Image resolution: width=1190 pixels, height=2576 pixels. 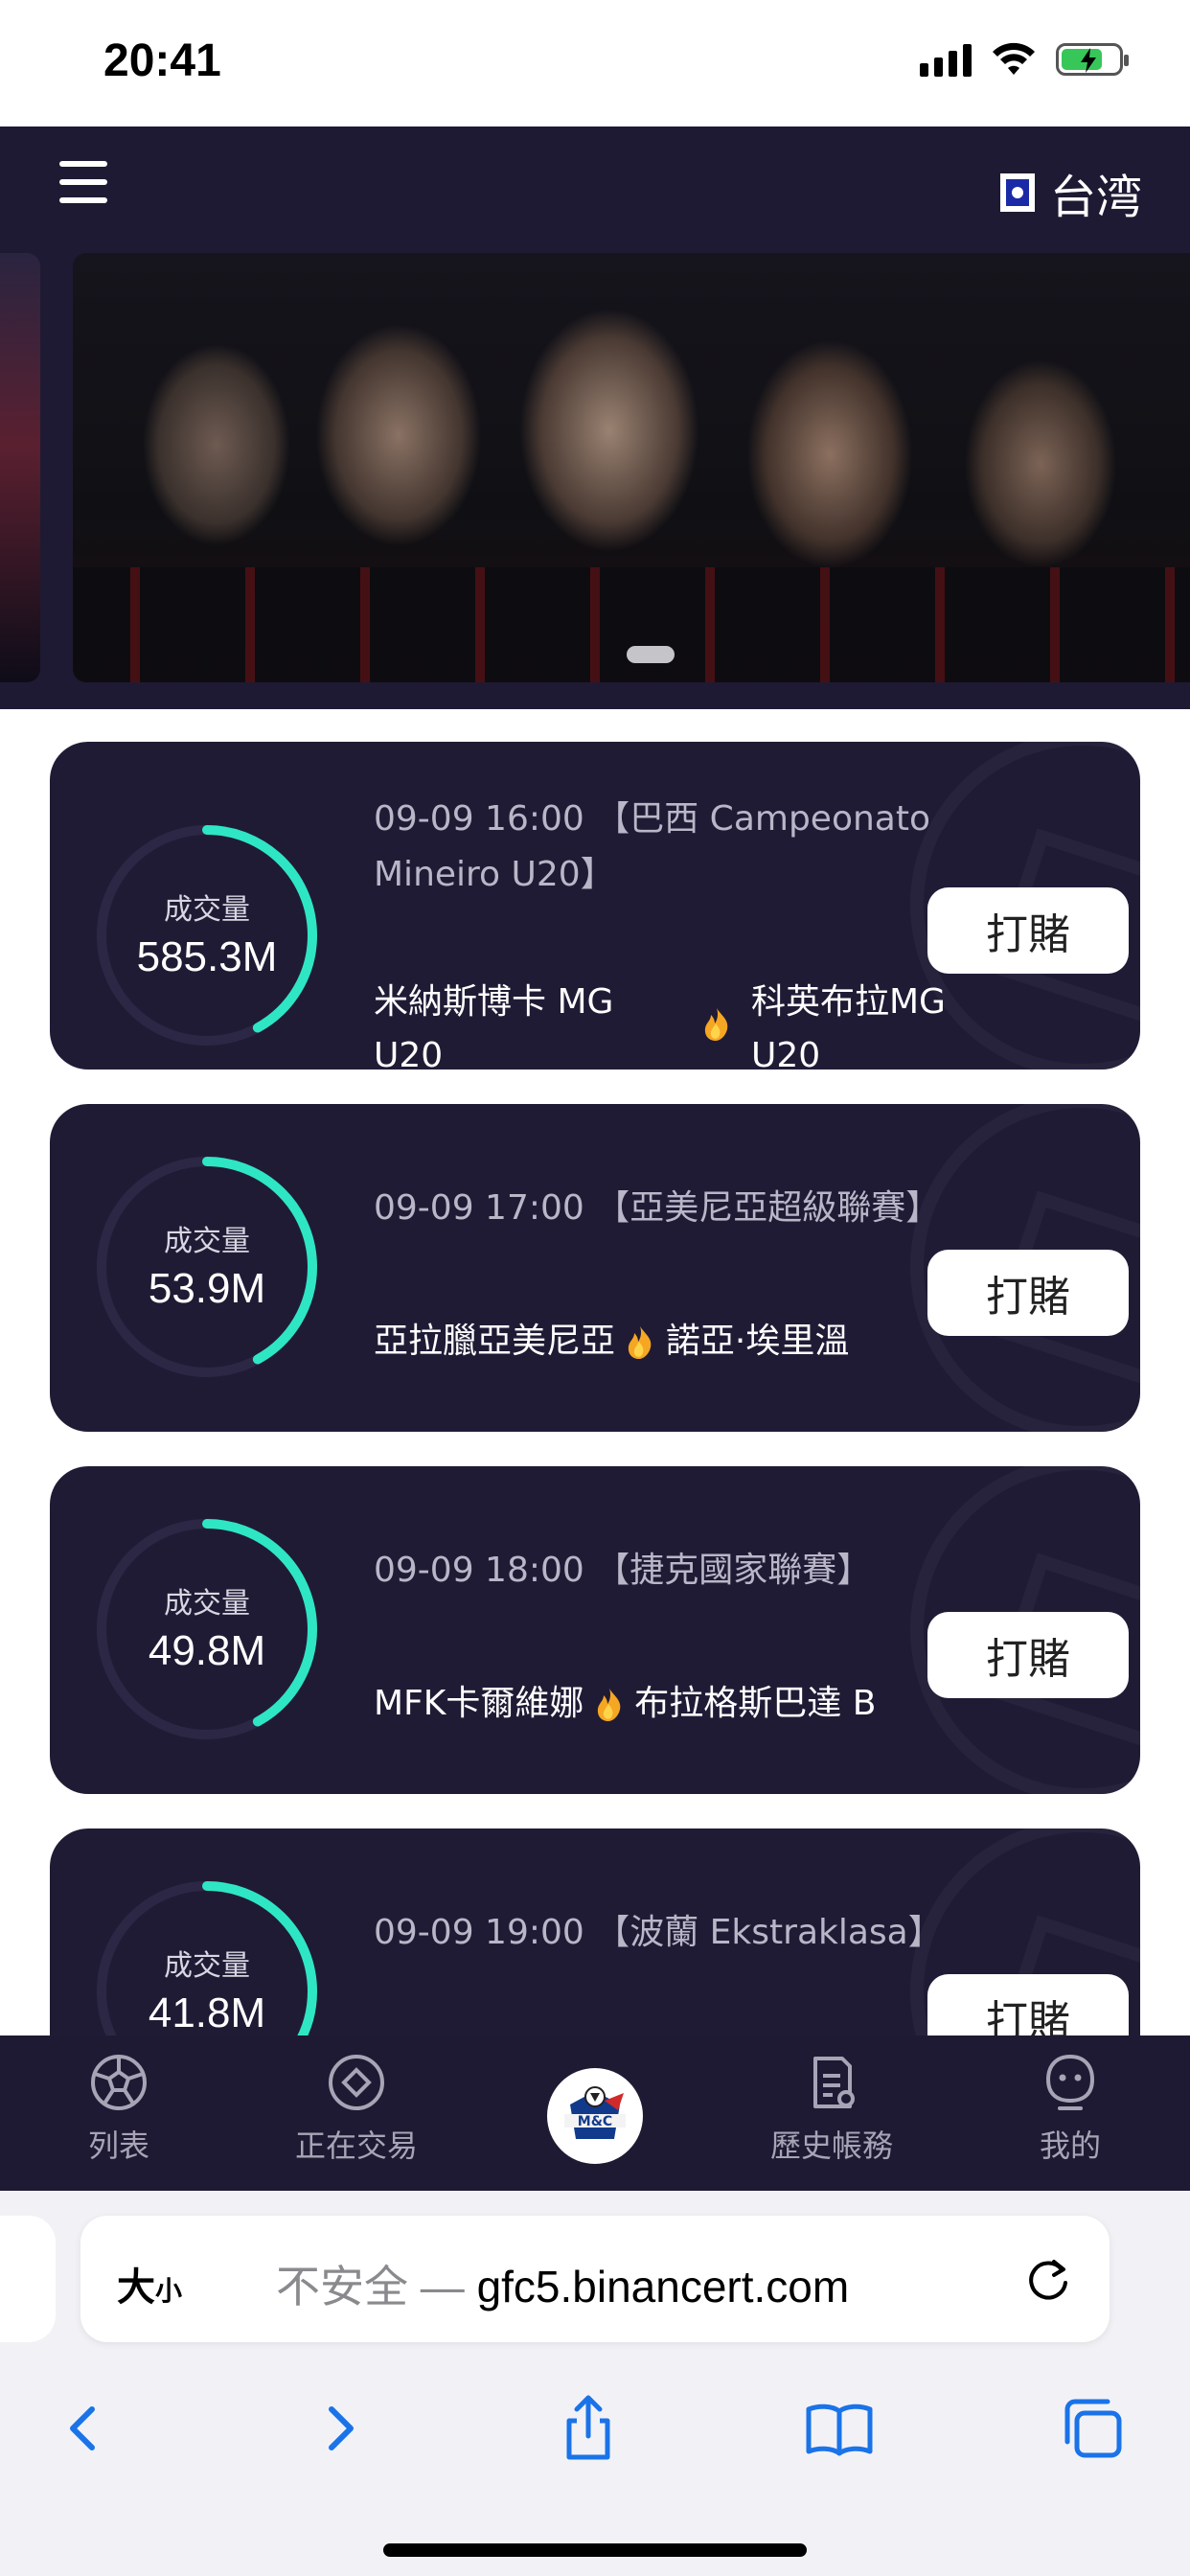 What do you see at coordinates (651, 654) in the screenshot?
I see `carousel-indicator` at bounding box center [651, 654].